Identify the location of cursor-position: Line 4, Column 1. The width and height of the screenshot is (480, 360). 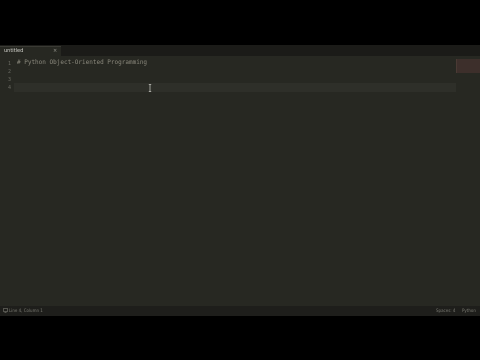
(26, 310).